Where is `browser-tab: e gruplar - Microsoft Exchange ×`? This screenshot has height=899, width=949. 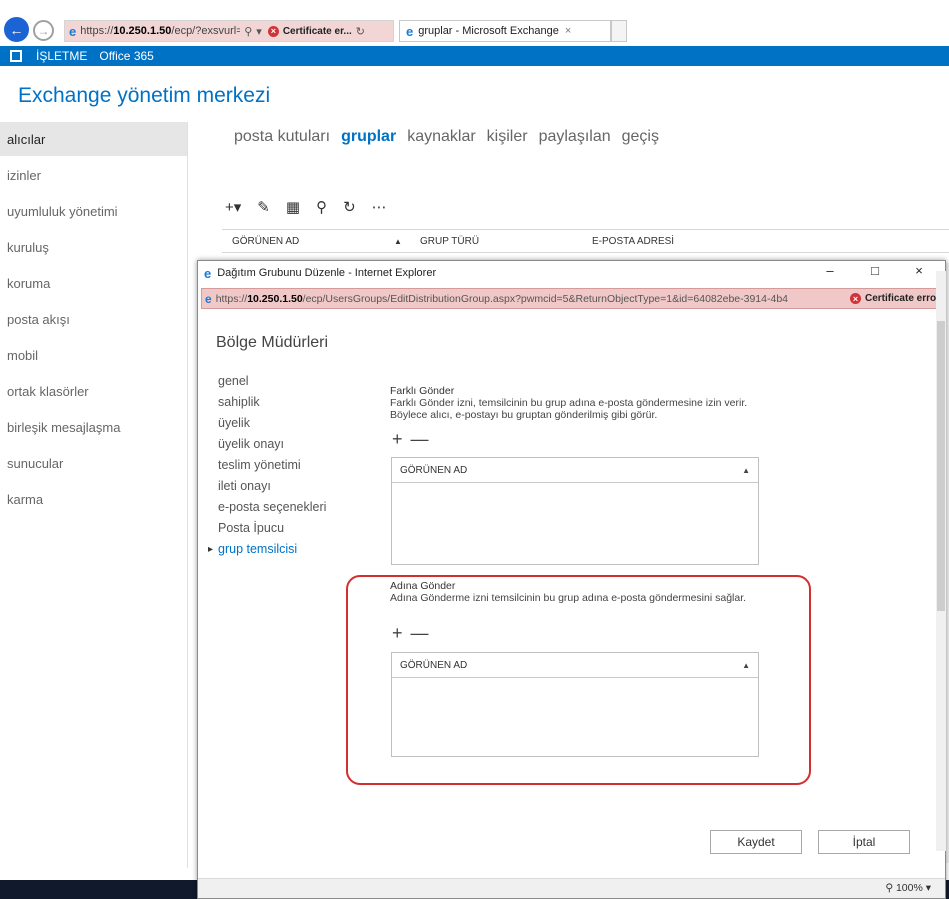 browser-tab: e gruplar - Microsoft Exchange × is located at coordinates (505, 31).